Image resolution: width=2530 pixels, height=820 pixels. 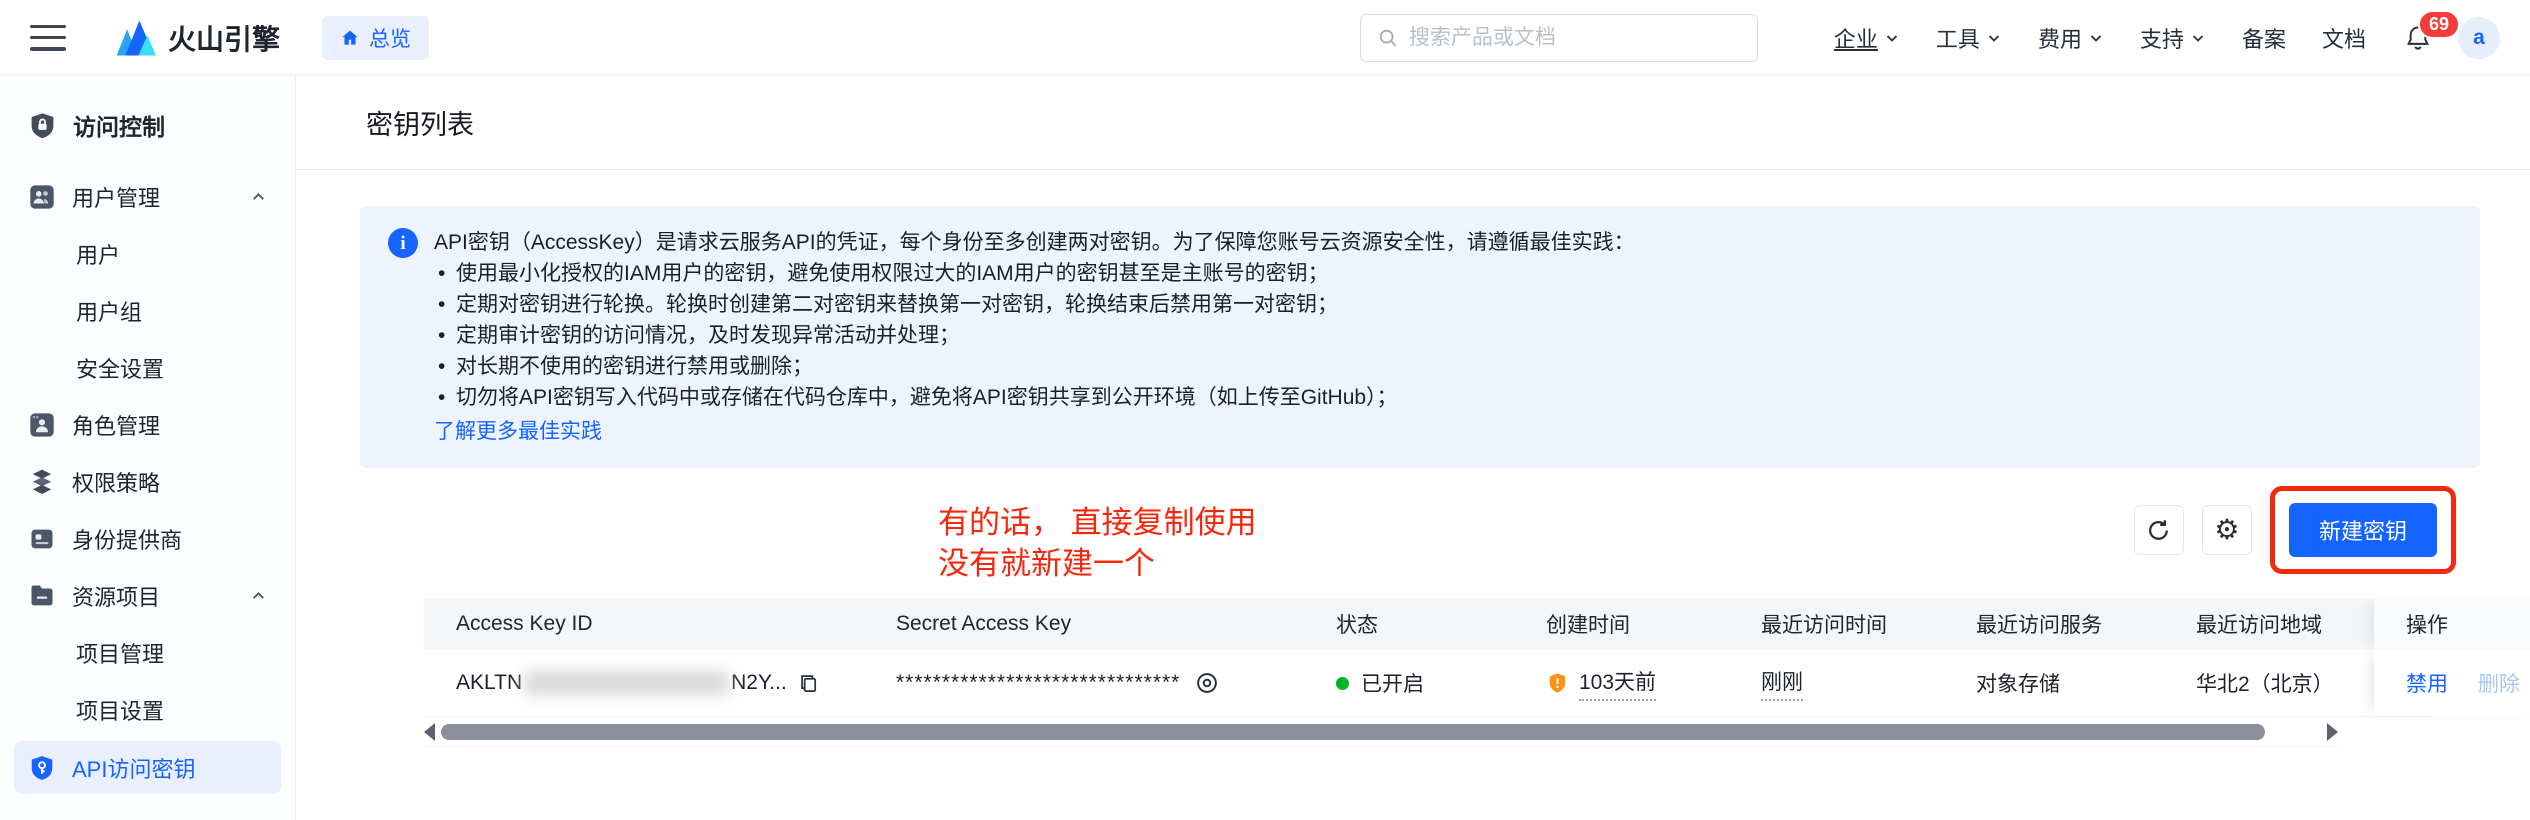 I want to click on learn-more-link: 了解更多最佳实践, so click(x=518, y=431).